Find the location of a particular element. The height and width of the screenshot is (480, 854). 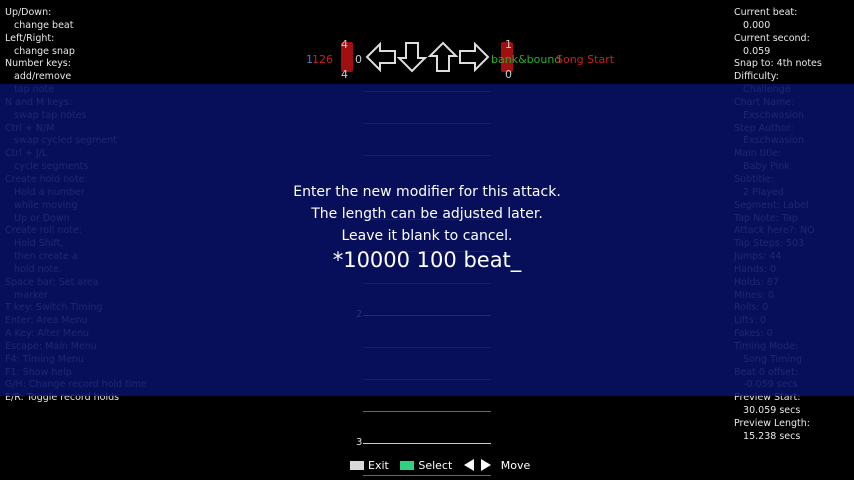

info-right-line: 0.000 is located at coordinates (752, 25).